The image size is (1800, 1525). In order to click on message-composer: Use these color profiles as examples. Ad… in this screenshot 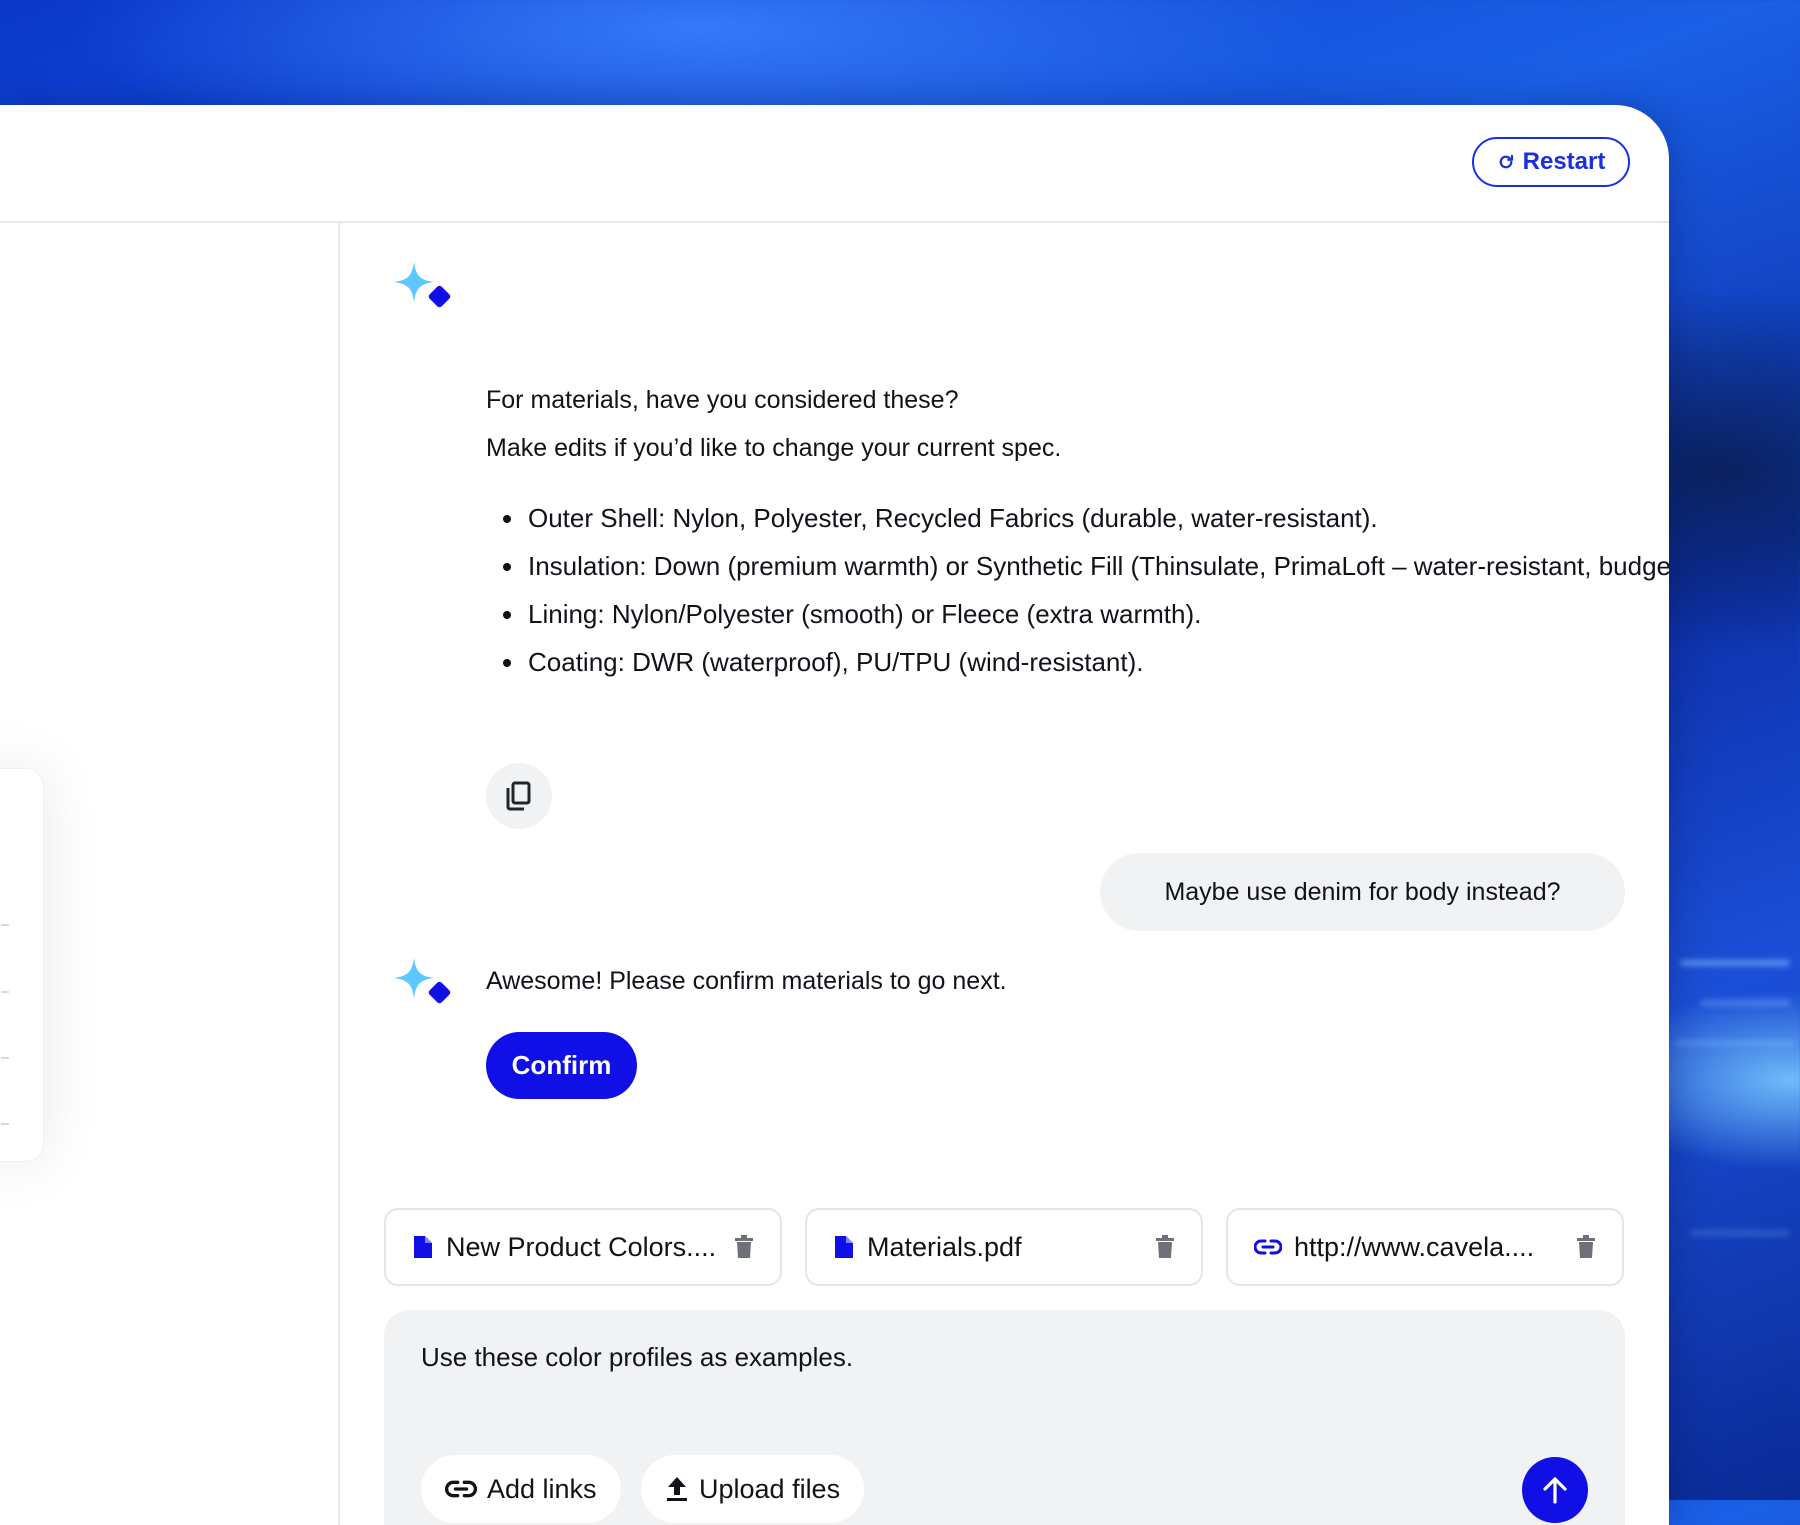, I will do `click(1004, 1417)`.